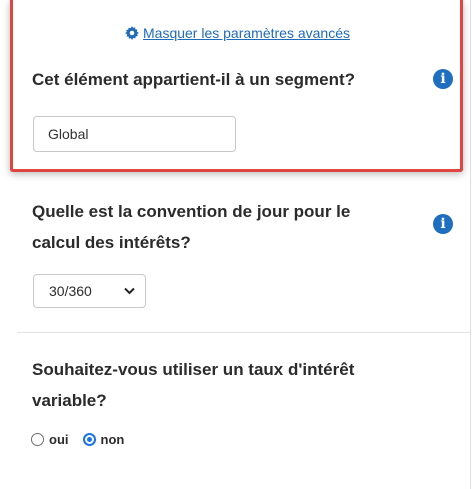  I want to click on segment-question: Cet élément appartient-il à un segment?, so click(194, 79).